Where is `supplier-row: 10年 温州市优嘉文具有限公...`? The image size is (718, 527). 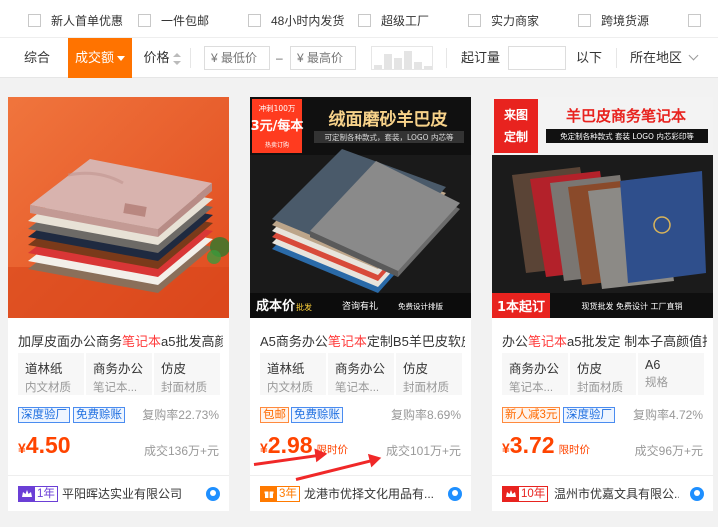 supplier-row: 10年 温州市优嘉文具有限公... is located at coordinates (602, 493).